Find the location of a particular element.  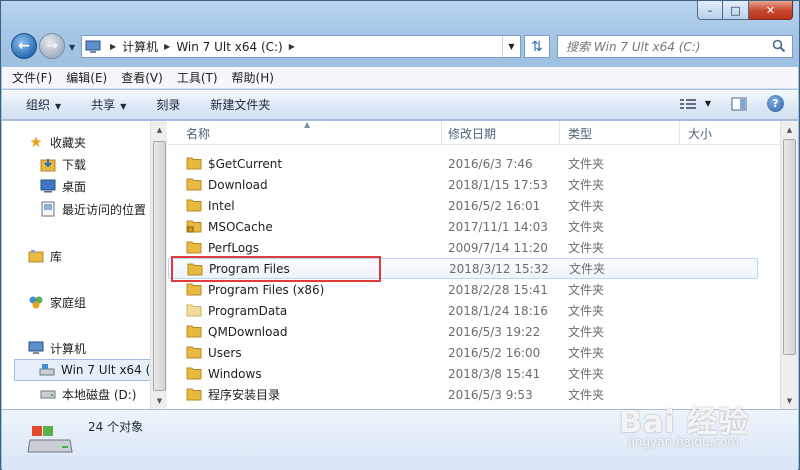

file-row: $GetCurrent 2016/6/3 7:46 文件夹 is located at coordinates (463, 163).